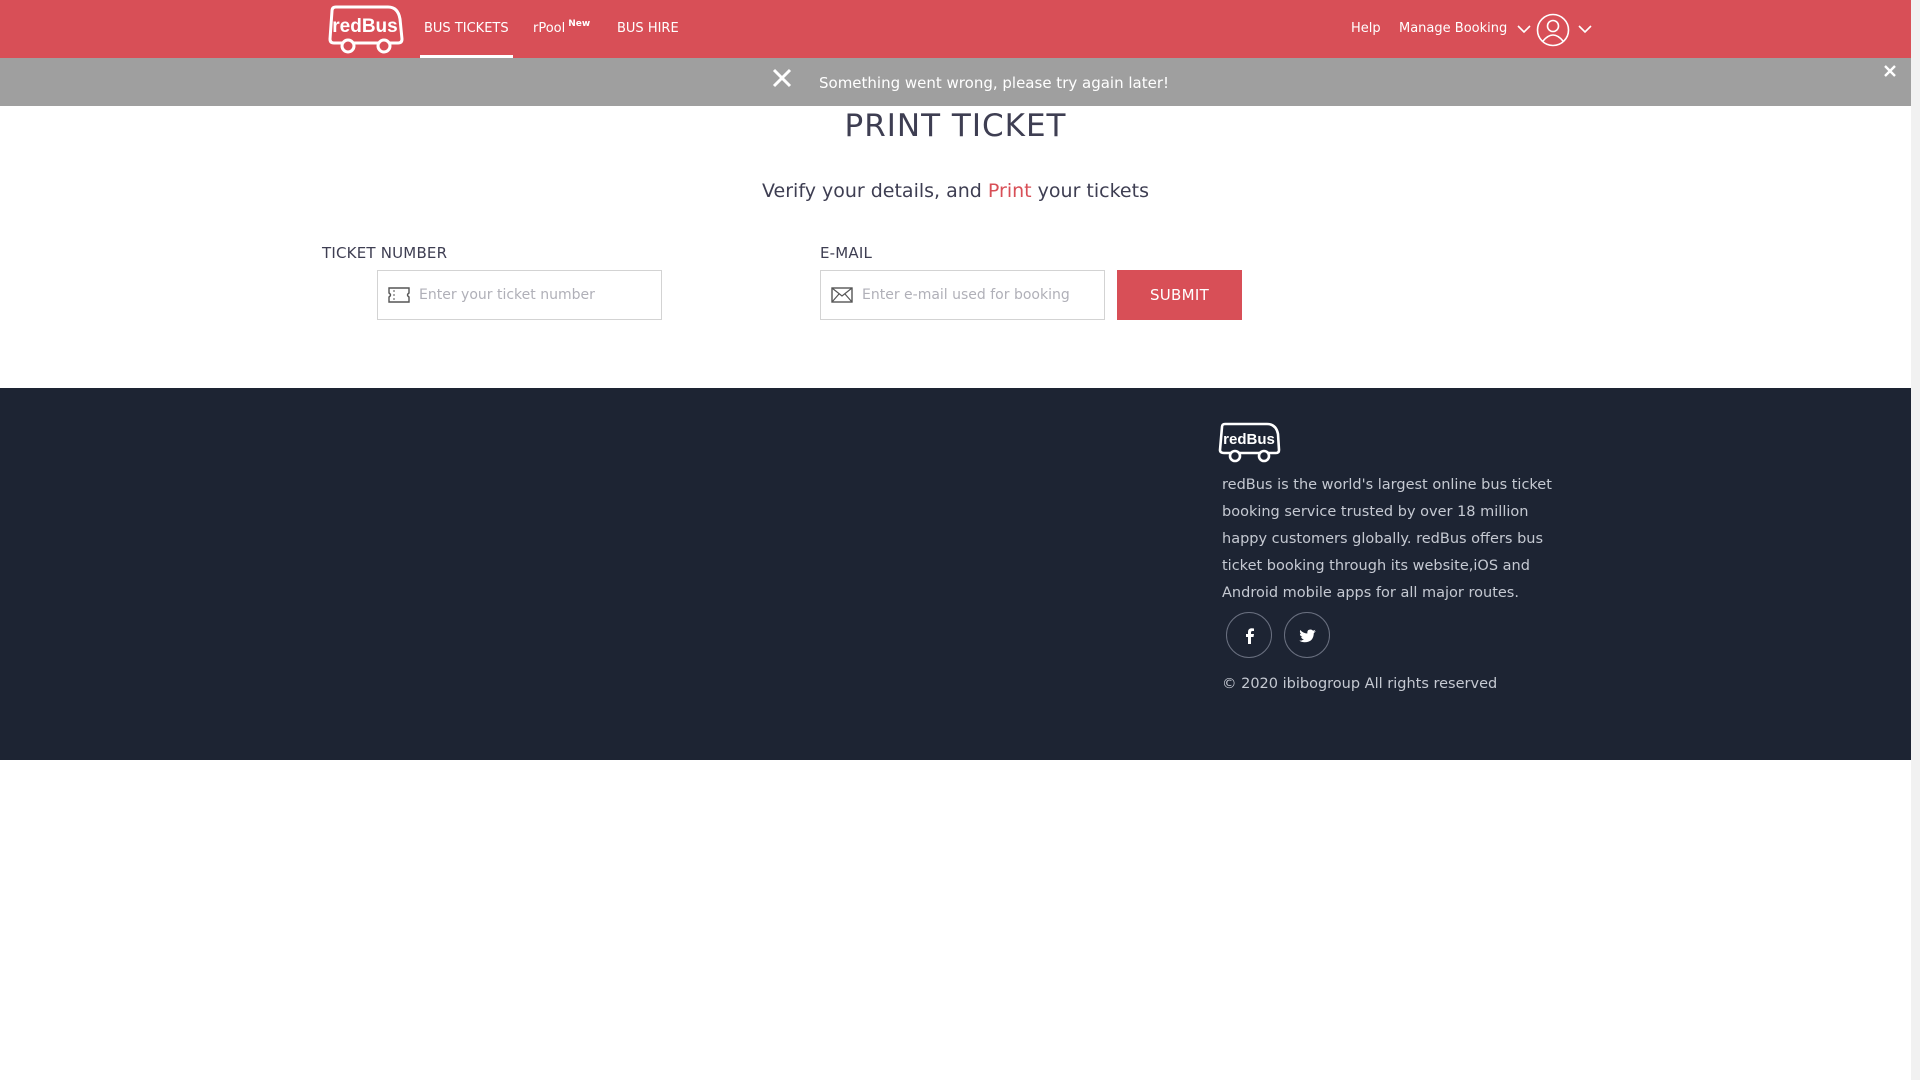 The width and height of the screenshot is (1920, 1080). I want to click on nav-bus-tickets-label: BUS TICKETS, so click(466, 28).